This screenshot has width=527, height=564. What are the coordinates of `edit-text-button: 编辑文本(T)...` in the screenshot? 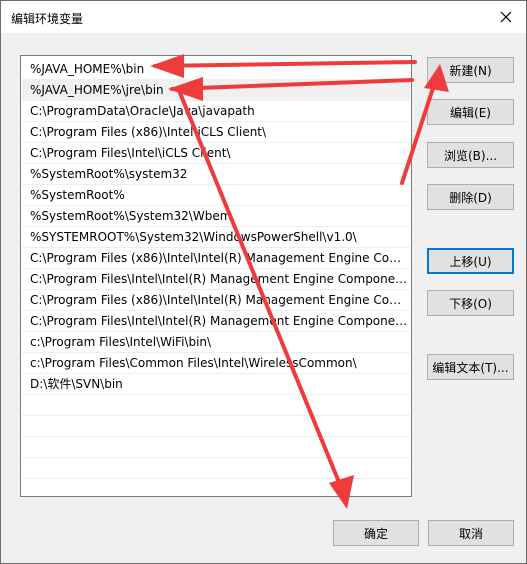 It's located at (470, 367).